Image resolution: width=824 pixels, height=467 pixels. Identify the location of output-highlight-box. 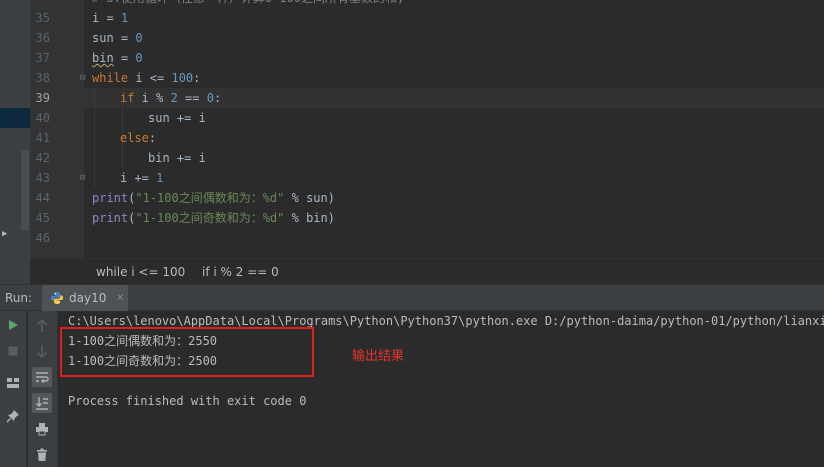
(187, 352).